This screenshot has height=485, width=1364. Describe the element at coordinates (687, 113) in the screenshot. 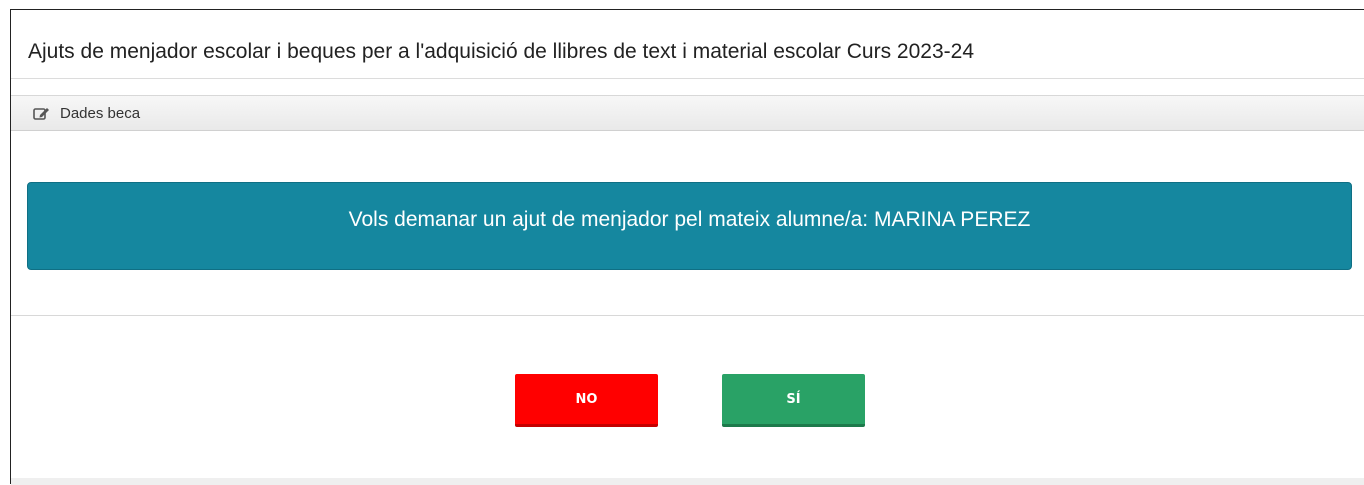

I see `section-header: Dades beca` at that location.